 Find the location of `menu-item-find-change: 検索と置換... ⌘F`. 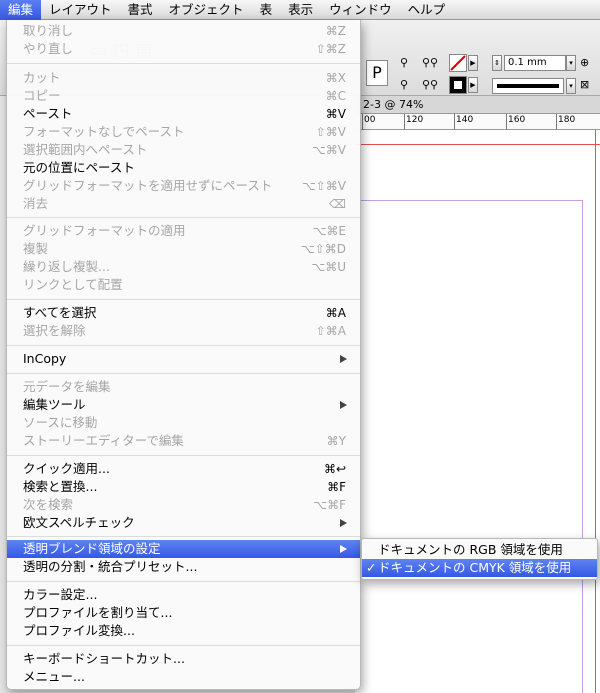

menu-item-find-change: 検索と置換... ⌘F is located at coordinates (183, 487).